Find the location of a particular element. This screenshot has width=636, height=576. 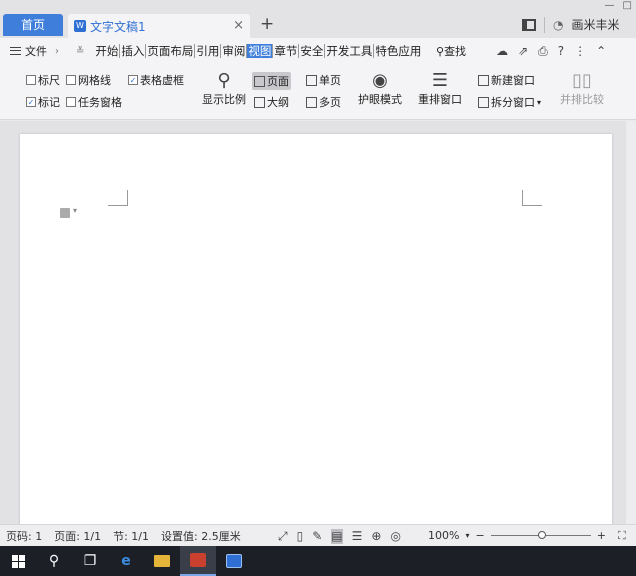

new-tab-button: + is located at coordinates (267, 24).